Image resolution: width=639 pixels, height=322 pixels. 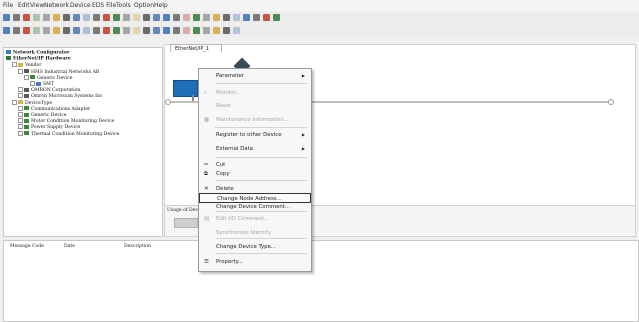 I want to click on tree-item: DeviceType, so click(x=32, y=102).